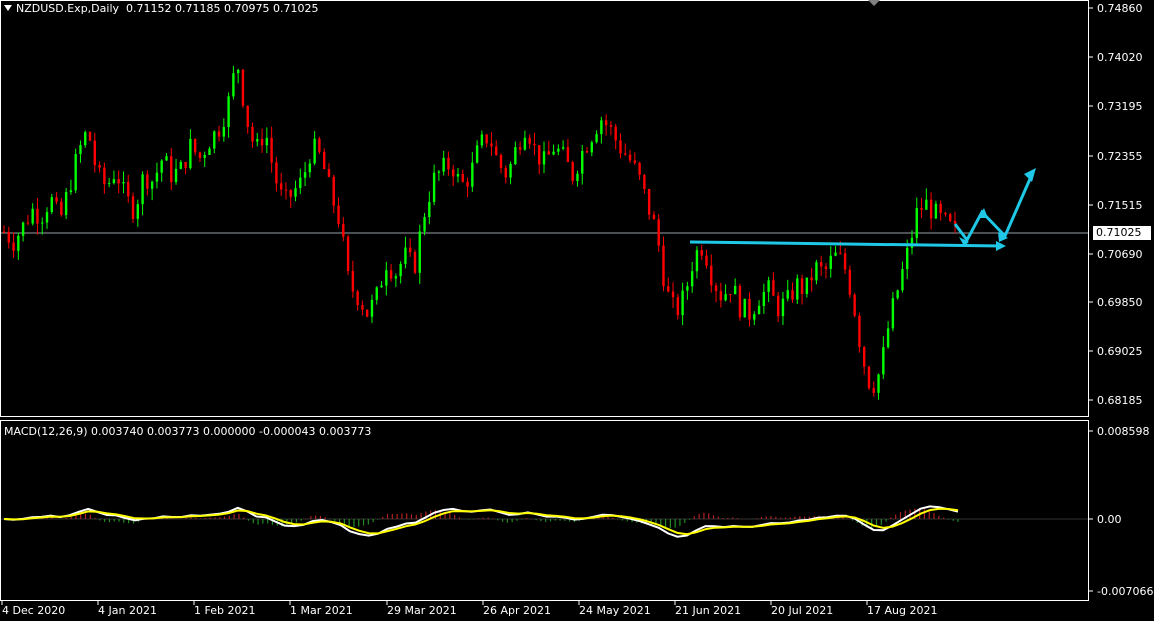 The width and height of the screenshot is (1154, 621). What do you see at coordinates (902, 610) in the screenshot?
I see `time-tick-label: 17 Aug 2021` at bounding box center [902, 610].